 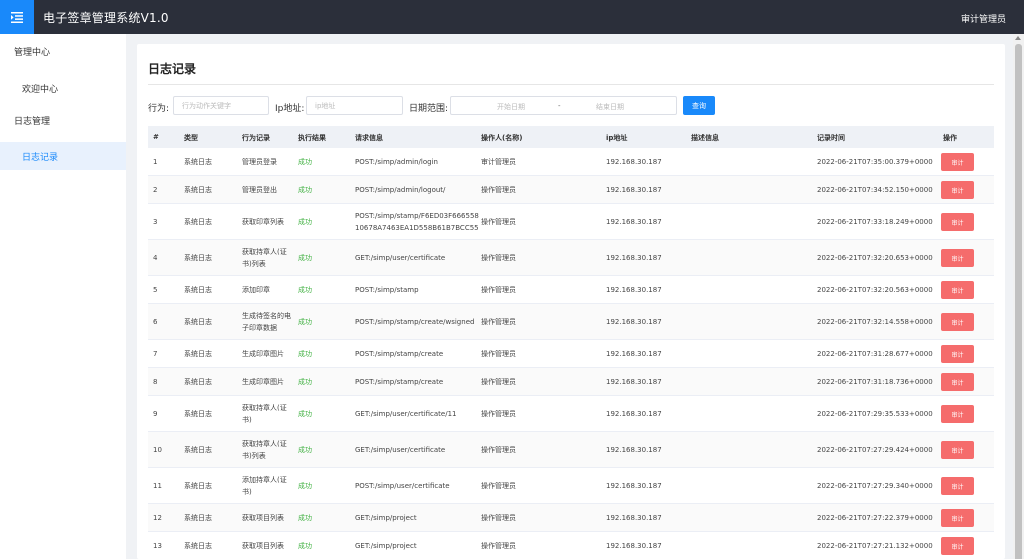 What do you see at coordinates (157, 486) in the screenshot?
I see `cell-no: 11` at bounding box center [157, 486].